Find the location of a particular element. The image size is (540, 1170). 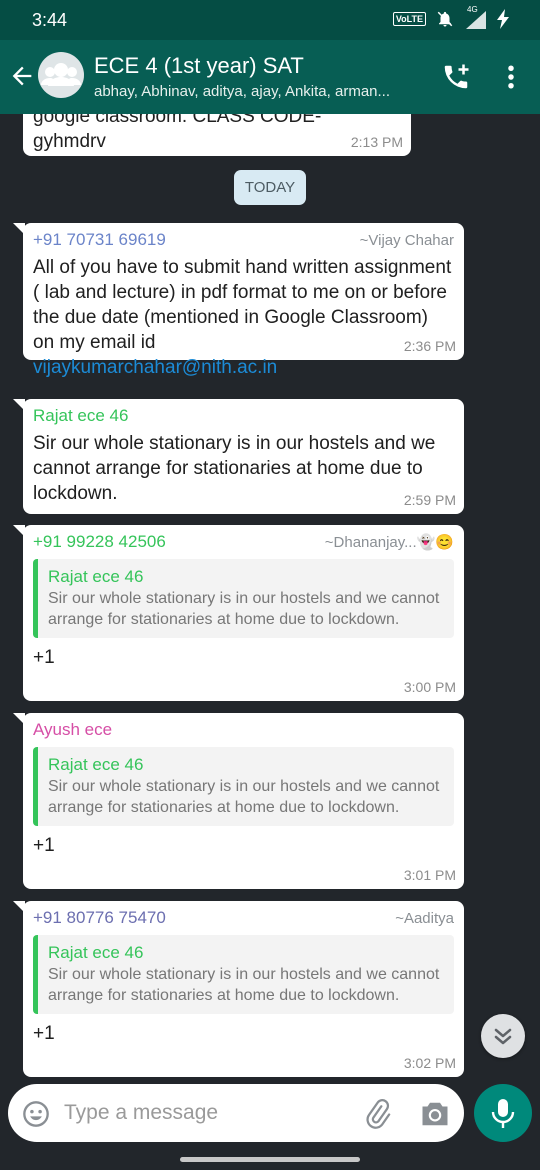

network-type: 4G is located at coordinates (472, 9).